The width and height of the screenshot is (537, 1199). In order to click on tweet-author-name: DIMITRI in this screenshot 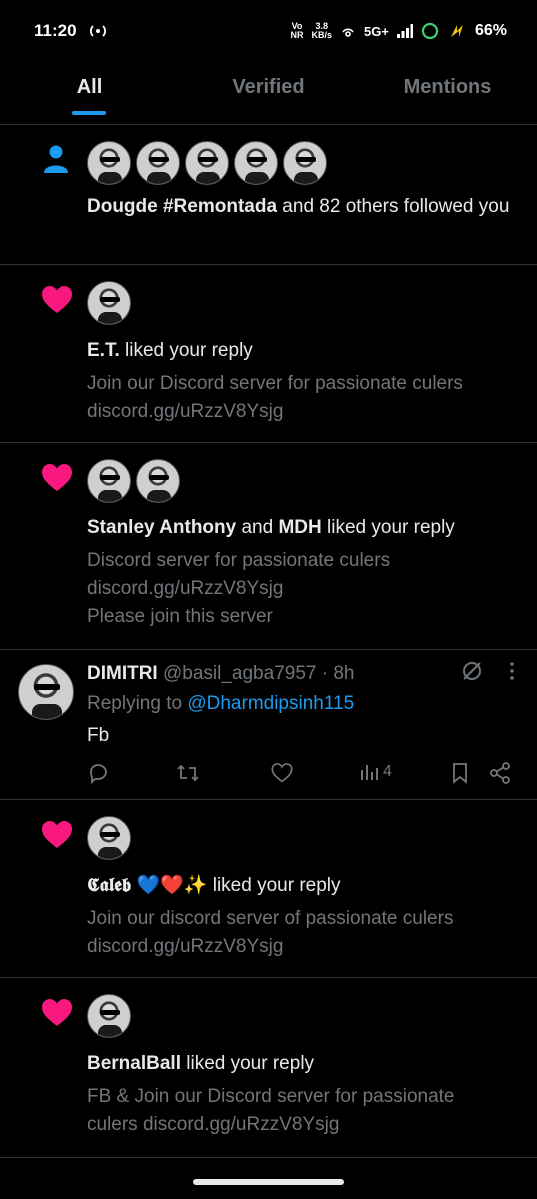, I will do `click(122, 673)`.